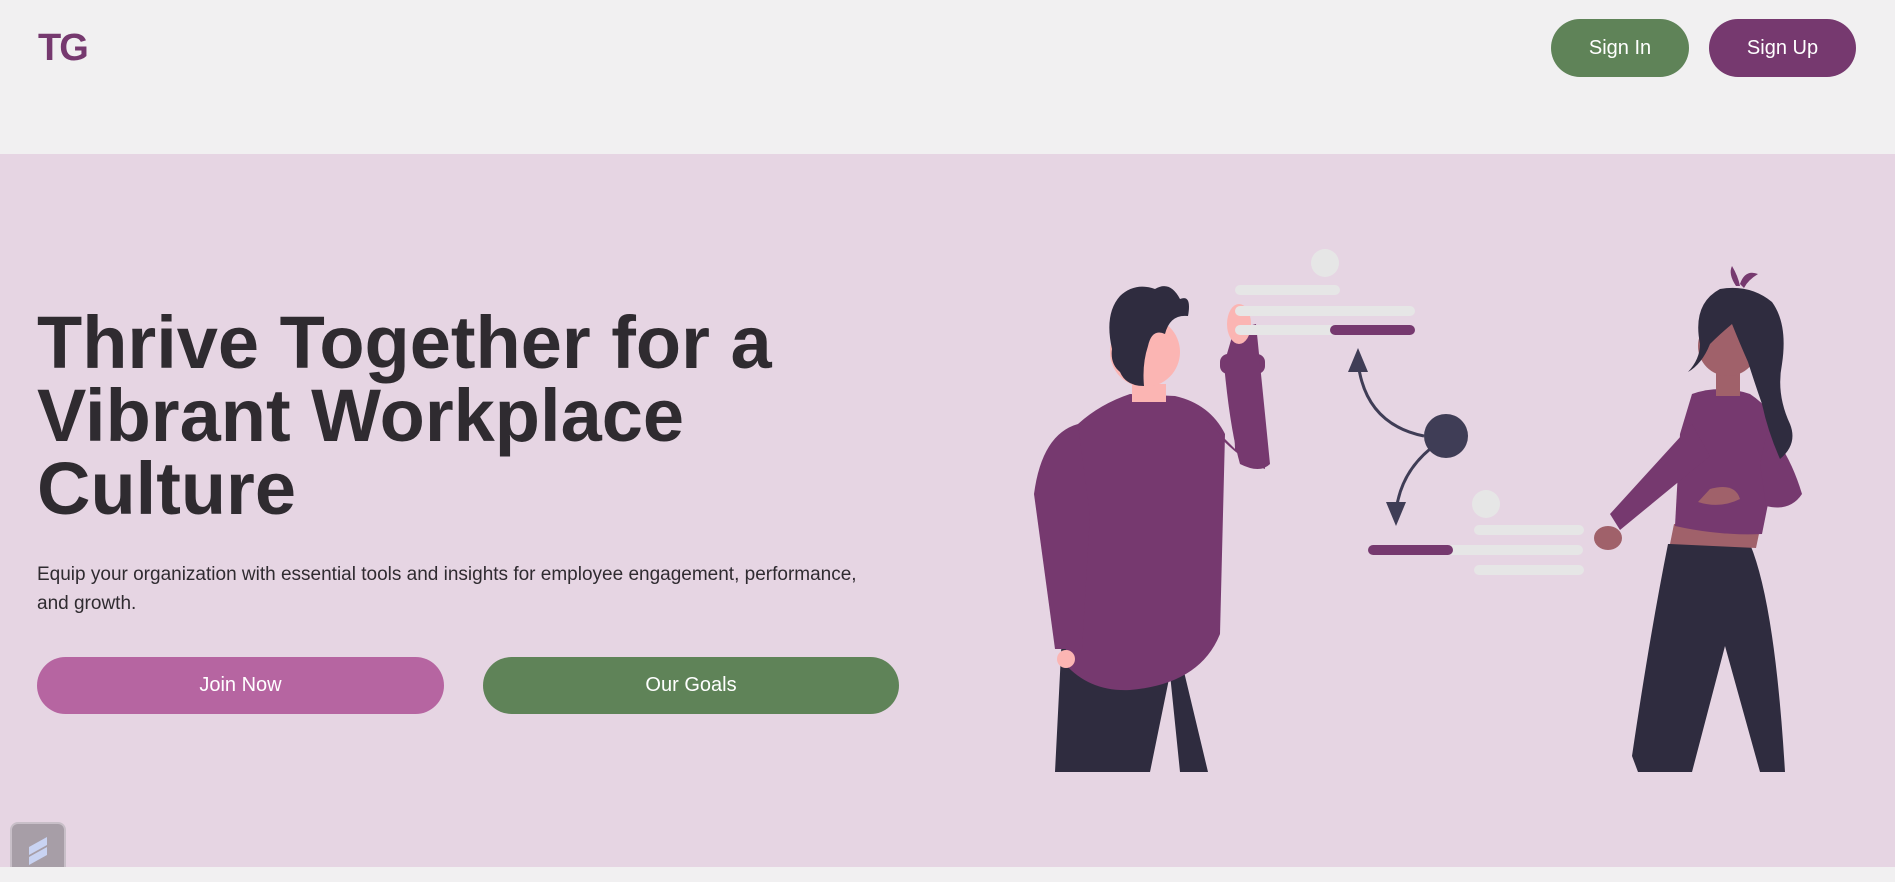 The width and height of the screenshot is (1895, 882). Describe the element at coordinates (240, 685) in the screenshot. I see `join-now-button: Join Now` at that location.